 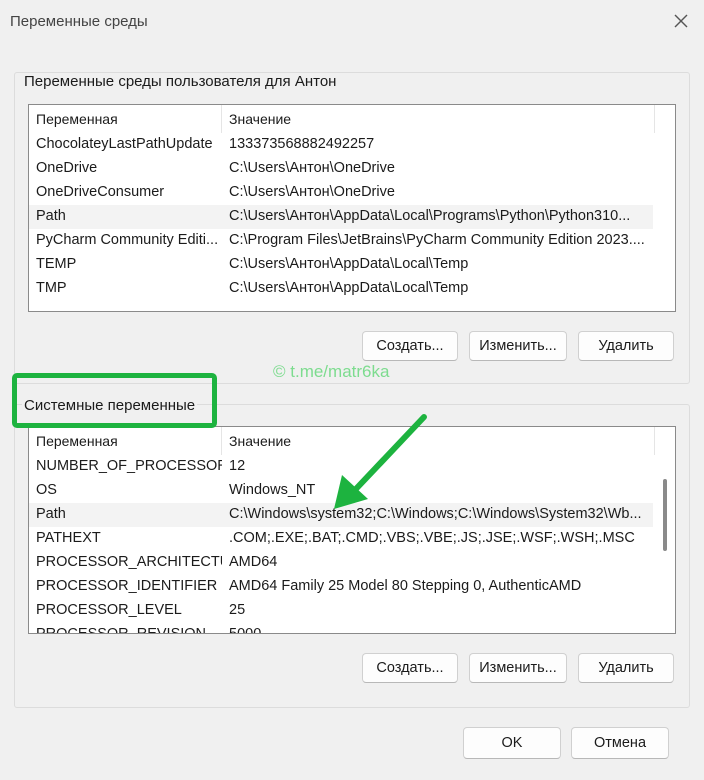 What do you see at coordinates (352, 628) in the screenshot?
I see `list-item: PROCESSOR_REVISION 5000` at bounding box center [352, 628].